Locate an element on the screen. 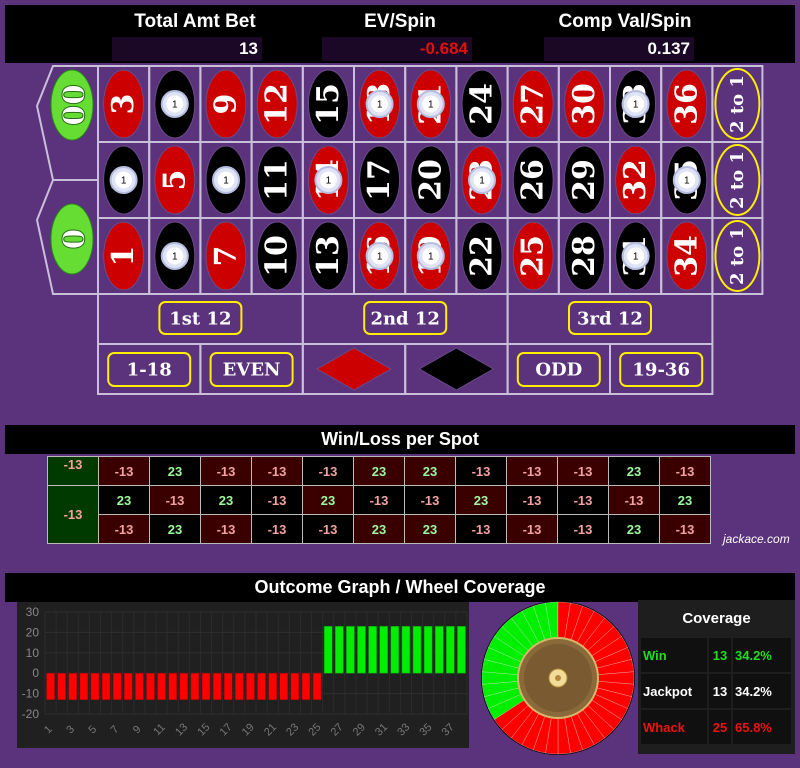 This screenshot has width=800, height=768. number-label: 15 is located at coordinates (328, 104).